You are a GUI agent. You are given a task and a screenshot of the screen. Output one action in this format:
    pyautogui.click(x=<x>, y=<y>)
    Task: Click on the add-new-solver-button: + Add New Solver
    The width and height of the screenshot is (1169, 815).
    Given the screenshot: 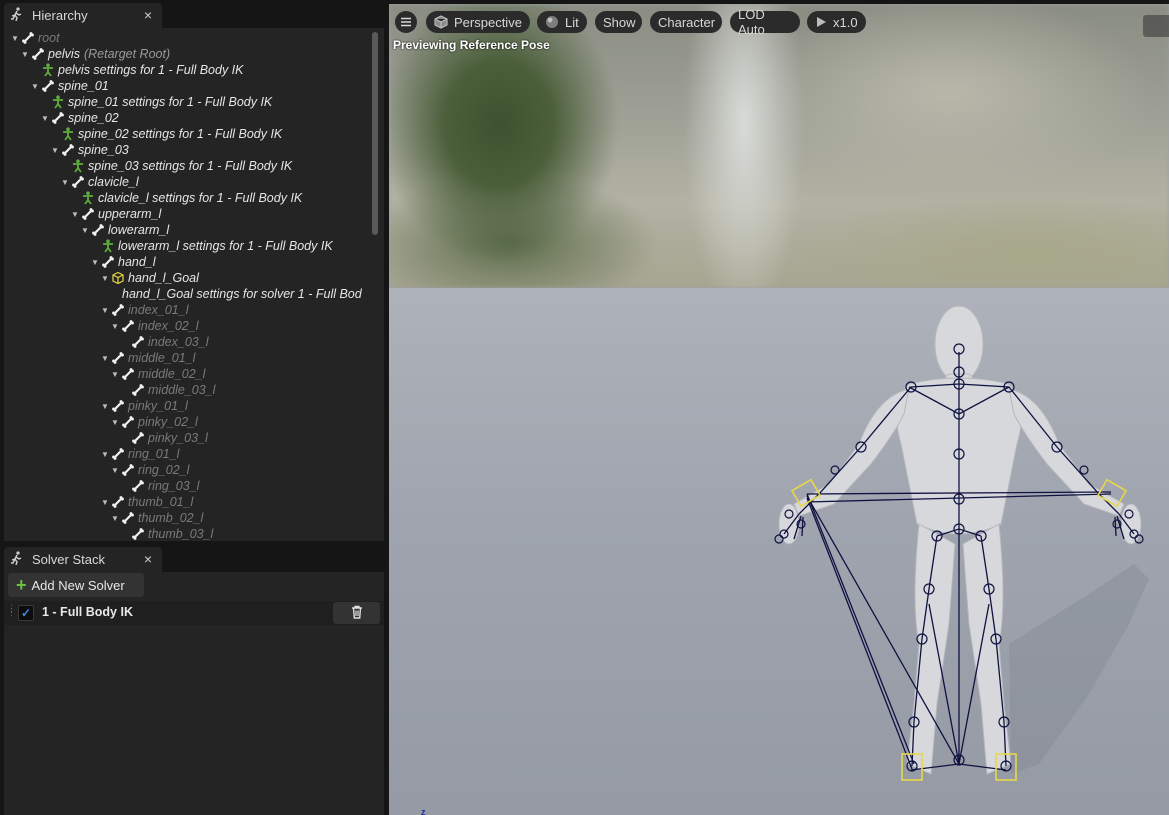 What is the action you would take?
    pyautogui.click(x=76, y=585)
    